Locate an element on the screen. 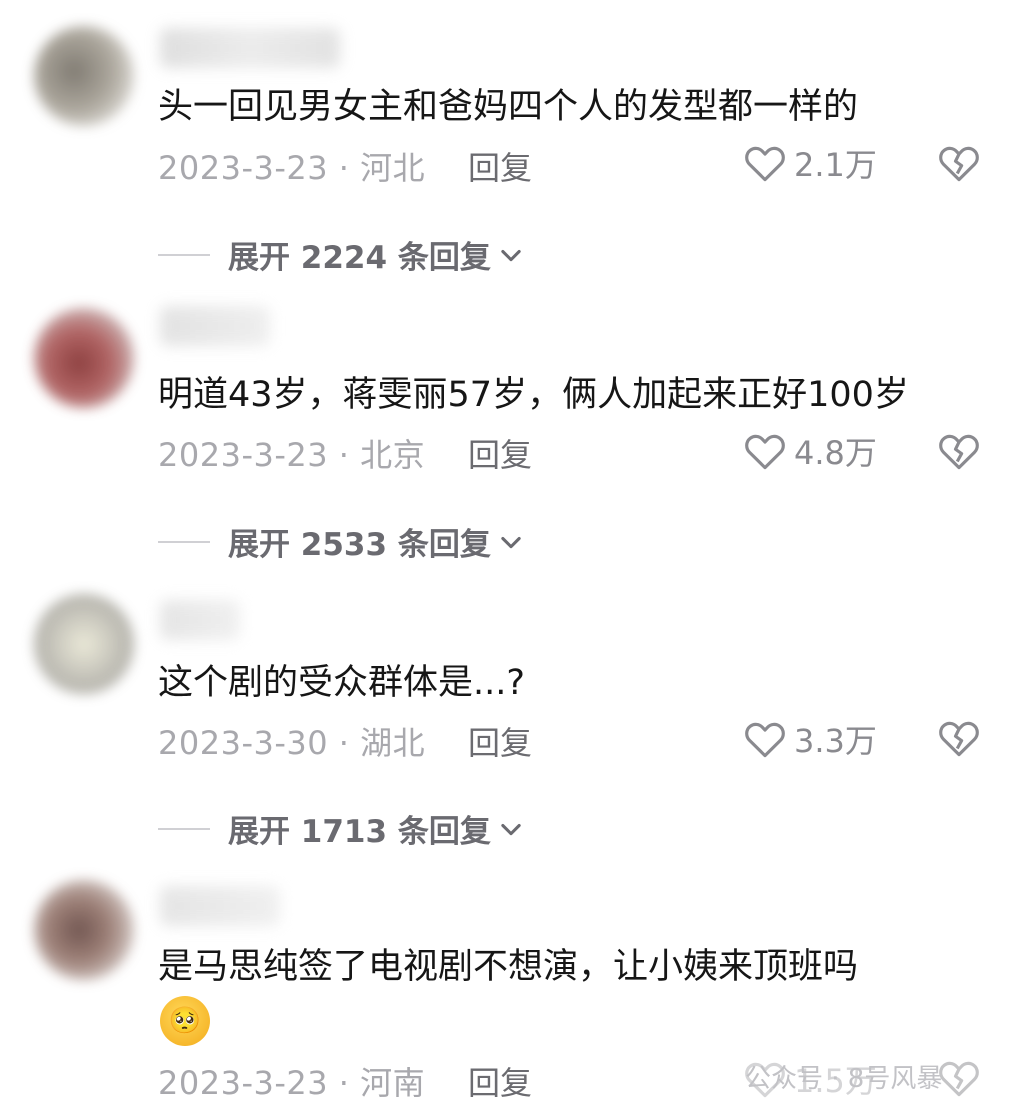 The height and width of the screenshot is (1113, 1024). expand-replies-button: 展开 2533 条回复 is located at coordinates (341, 541).